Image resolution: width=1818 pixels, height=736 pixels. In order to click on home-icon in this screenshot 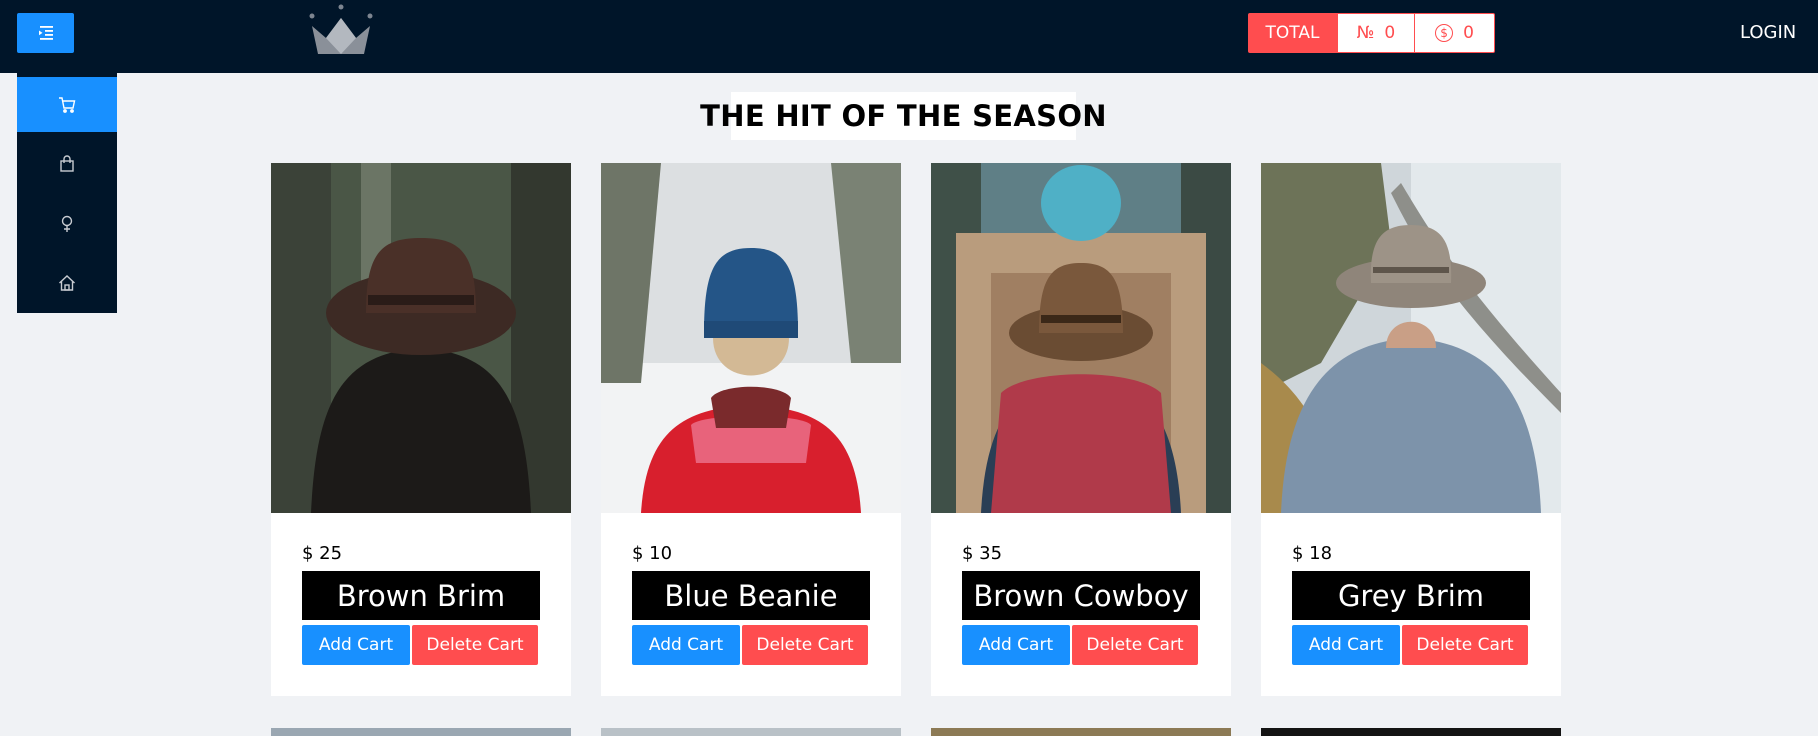, I will do `click(67, 282)`.